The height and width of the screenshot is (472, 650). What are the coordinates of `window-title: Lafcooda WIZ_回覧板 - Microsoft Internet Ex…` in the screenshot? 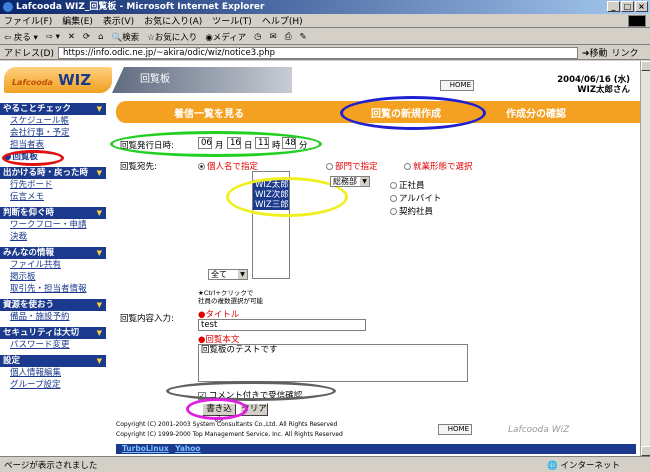 It's located at (140, 7).